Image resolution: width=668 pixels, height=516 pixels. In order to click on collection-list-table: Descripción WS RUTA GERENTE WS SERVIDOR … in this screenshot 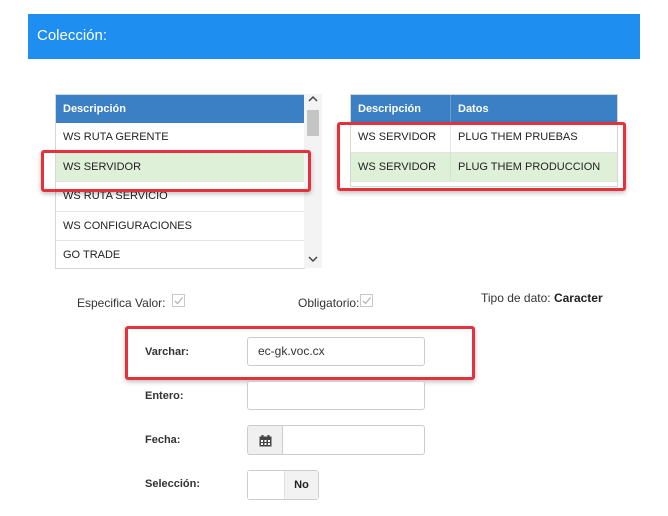, I will do `click(180, 181)`.